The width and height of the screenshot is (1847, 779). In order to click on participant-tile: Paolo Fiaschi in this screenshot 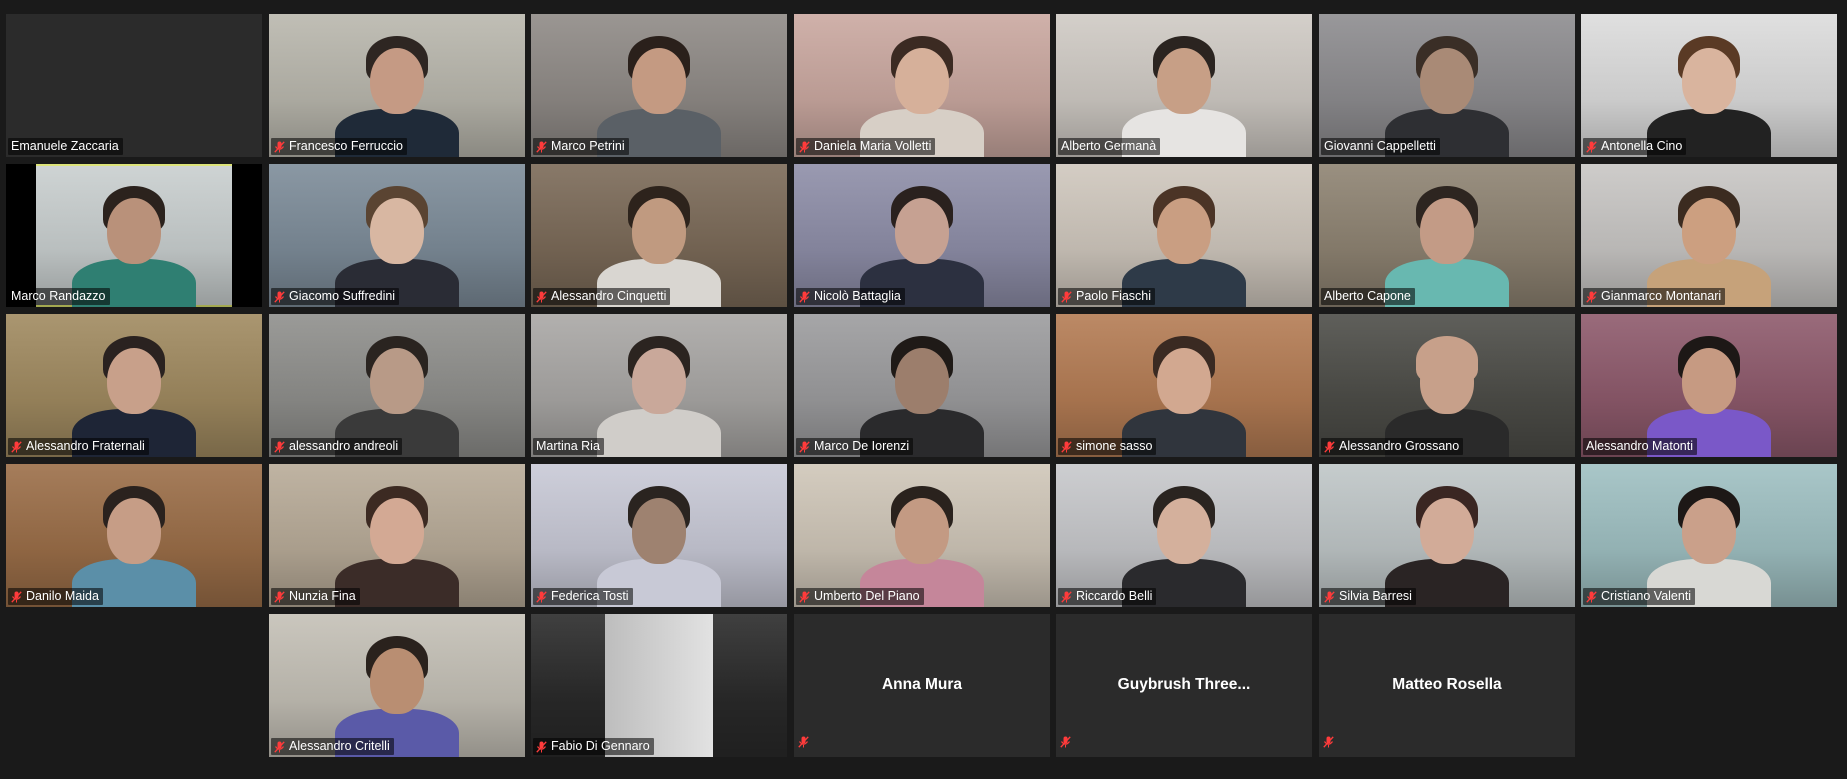, I will do `click(1184, 235)`.